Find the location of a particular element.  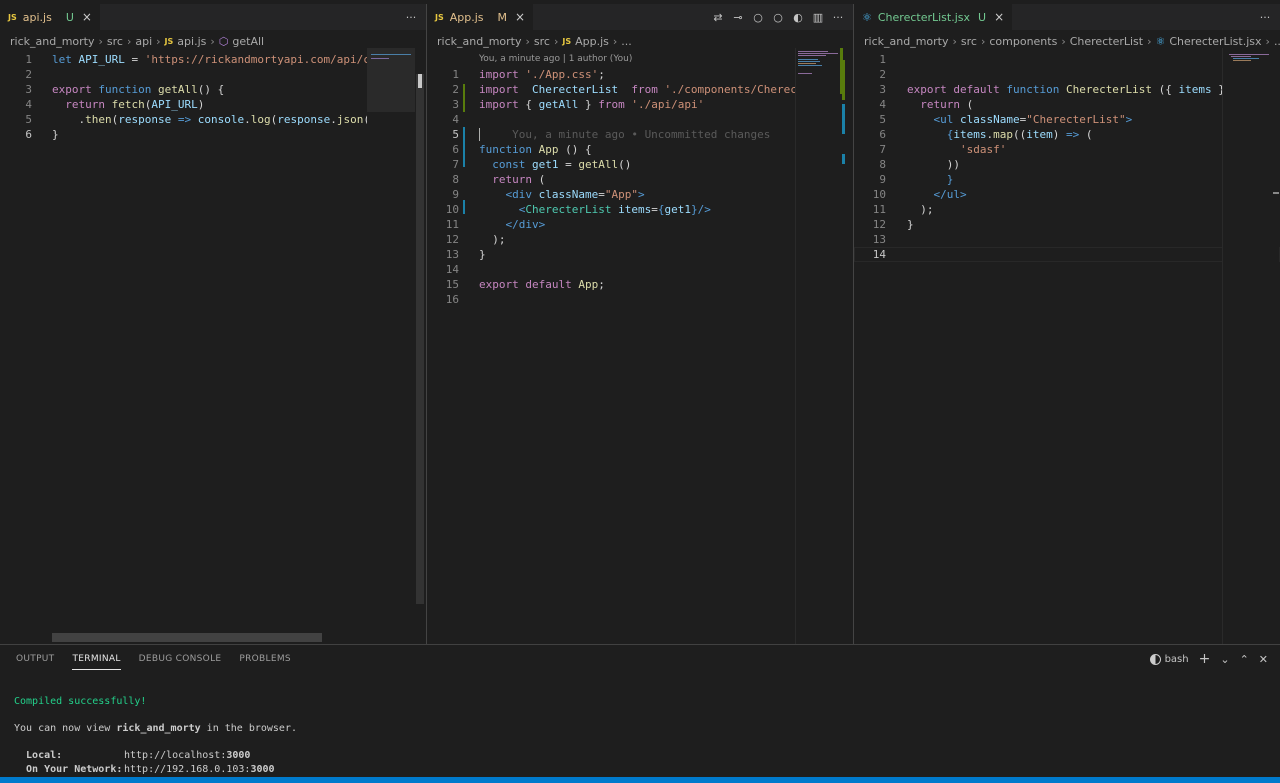

tab-terminal: TERMINAL is located at coordinates (96, 662).